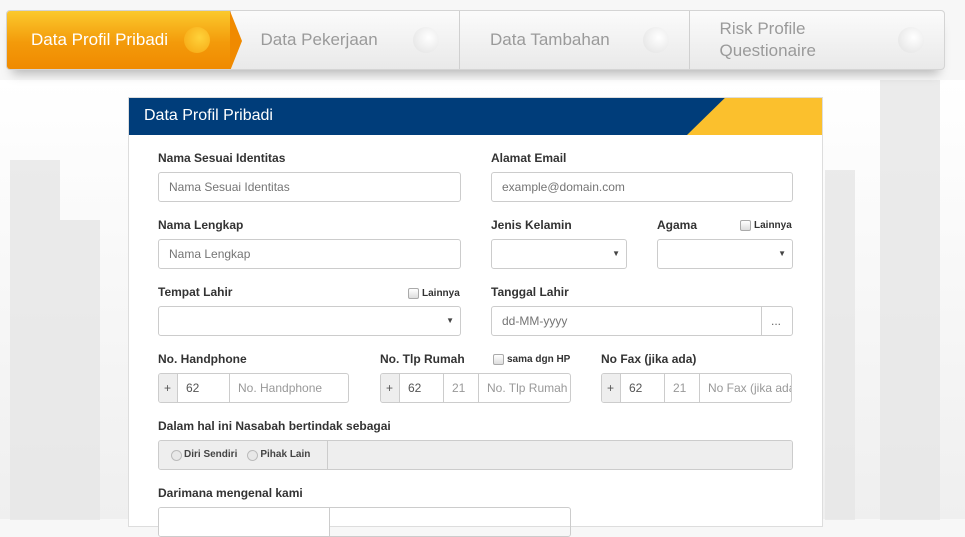 The height and width of the screenshot is (537, 965). Describe the element at coordinates (559, 254) in the screenshot. I see `jenis-kelamin-select` at that location.